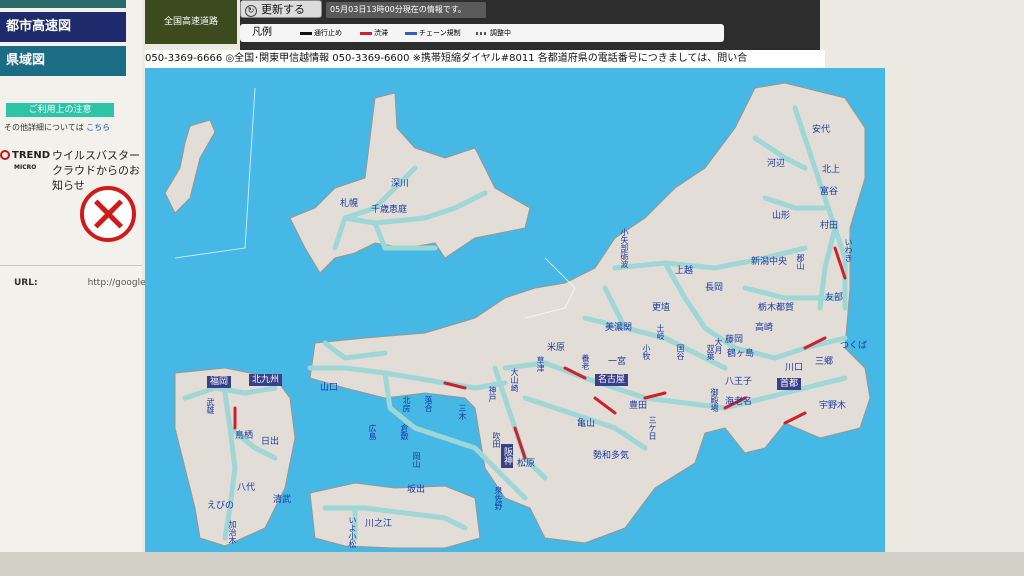  Describe the element at coordinates (108, 214) in the screenshot. I see `close-icon` at that location.